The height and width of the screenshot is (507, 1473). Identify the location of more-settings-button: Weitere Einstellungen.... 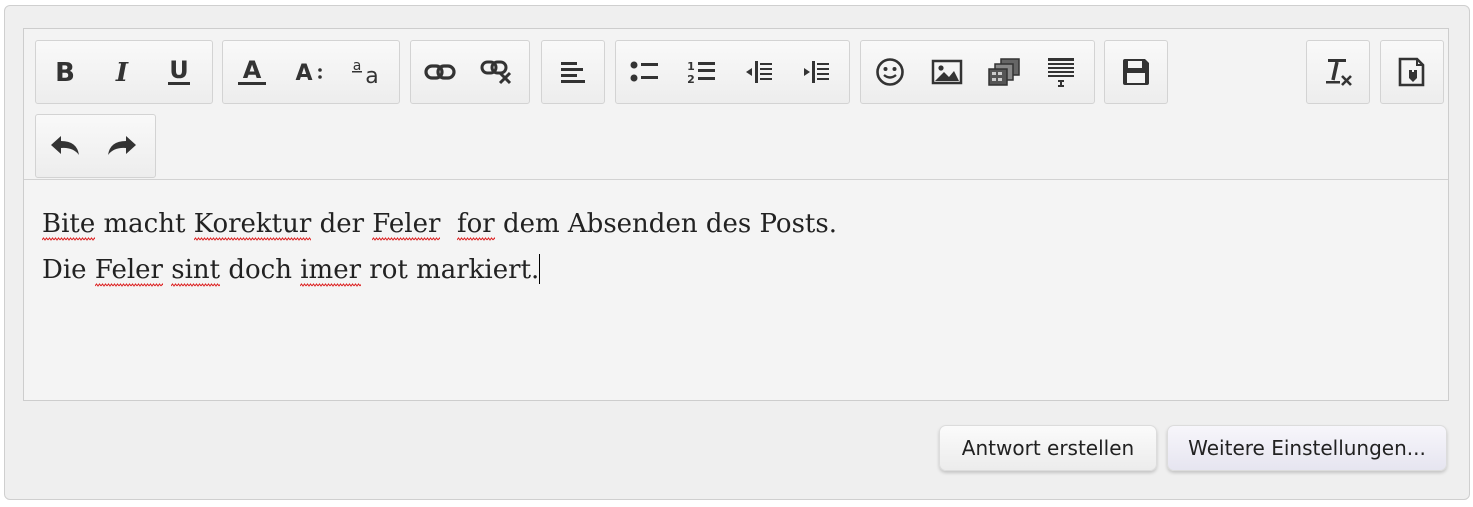
(1307, 448).